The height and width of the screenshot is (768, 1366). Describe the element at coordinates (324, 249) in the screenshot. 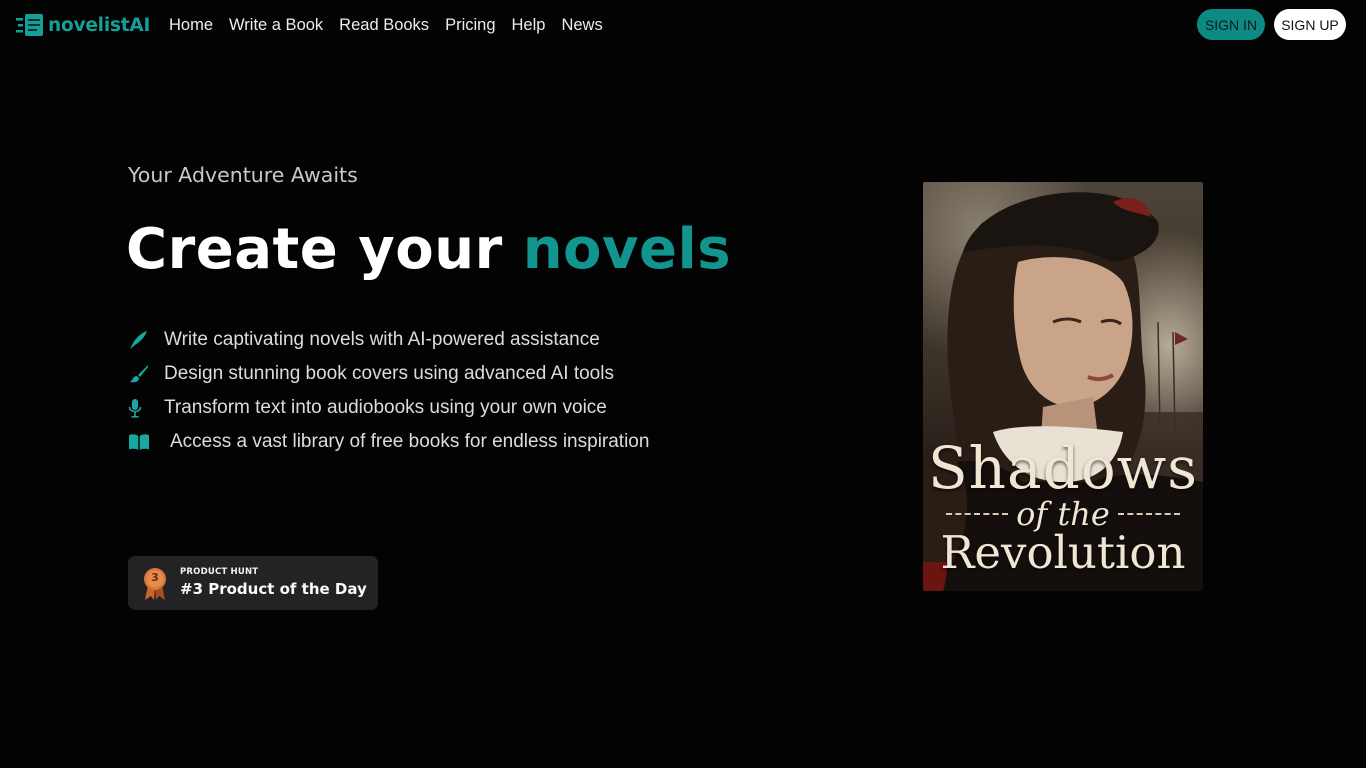

I see `headline-prefix: Create your` at that location.